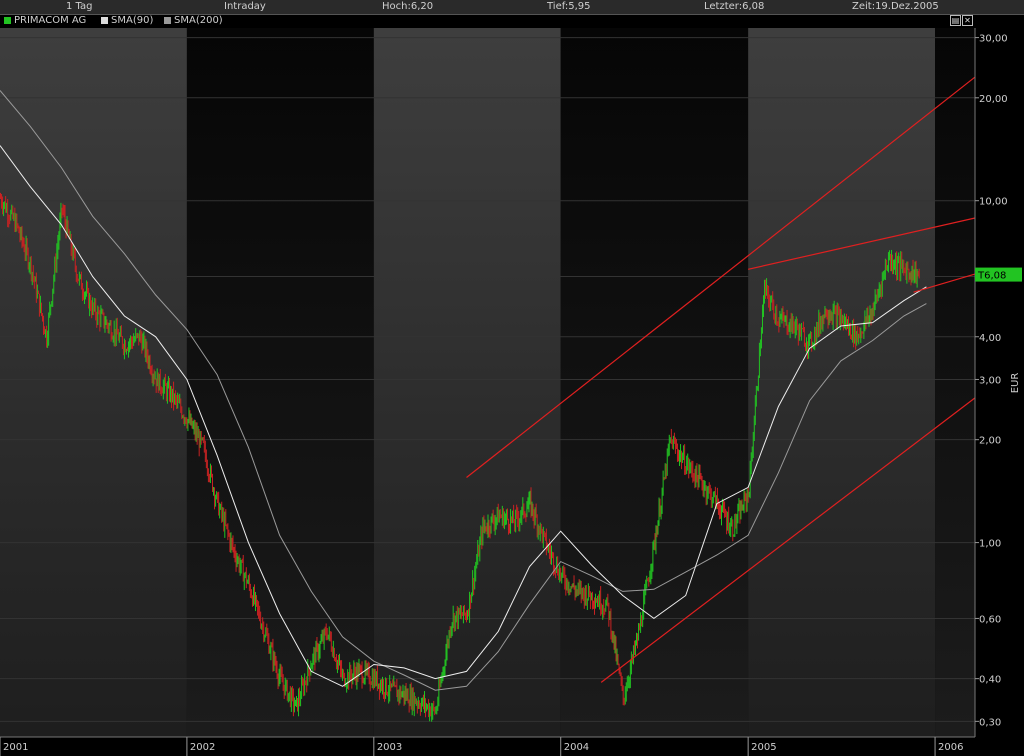 The width and height of the screenshot is (1024, 756). Describe the element at coordinates (990, 680) in the screenshot. I see `y-tick-label: 0,40` at that location.